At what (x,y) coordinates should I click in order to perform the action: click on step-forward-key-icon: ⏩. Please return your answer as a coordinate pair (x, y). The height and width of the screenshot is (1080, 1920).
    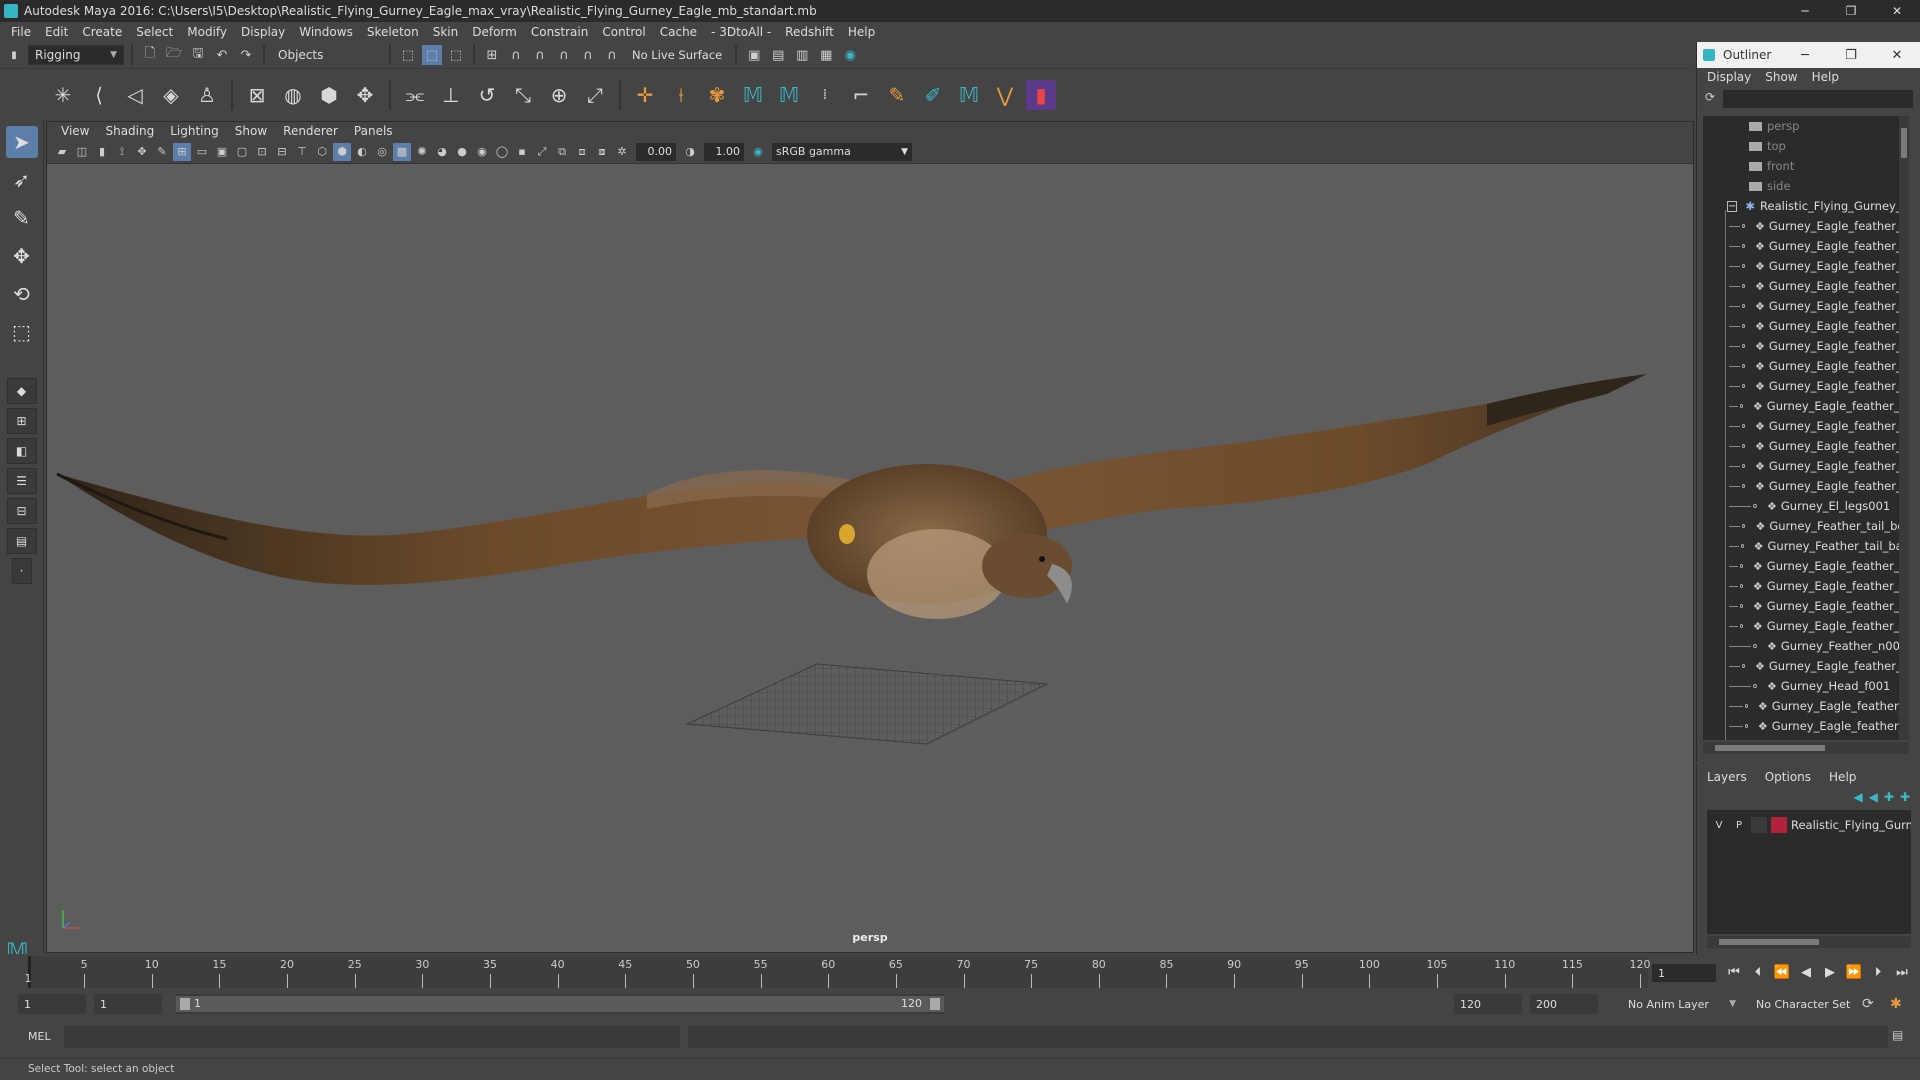
    Looking at the image, I should click on (1854, 972).